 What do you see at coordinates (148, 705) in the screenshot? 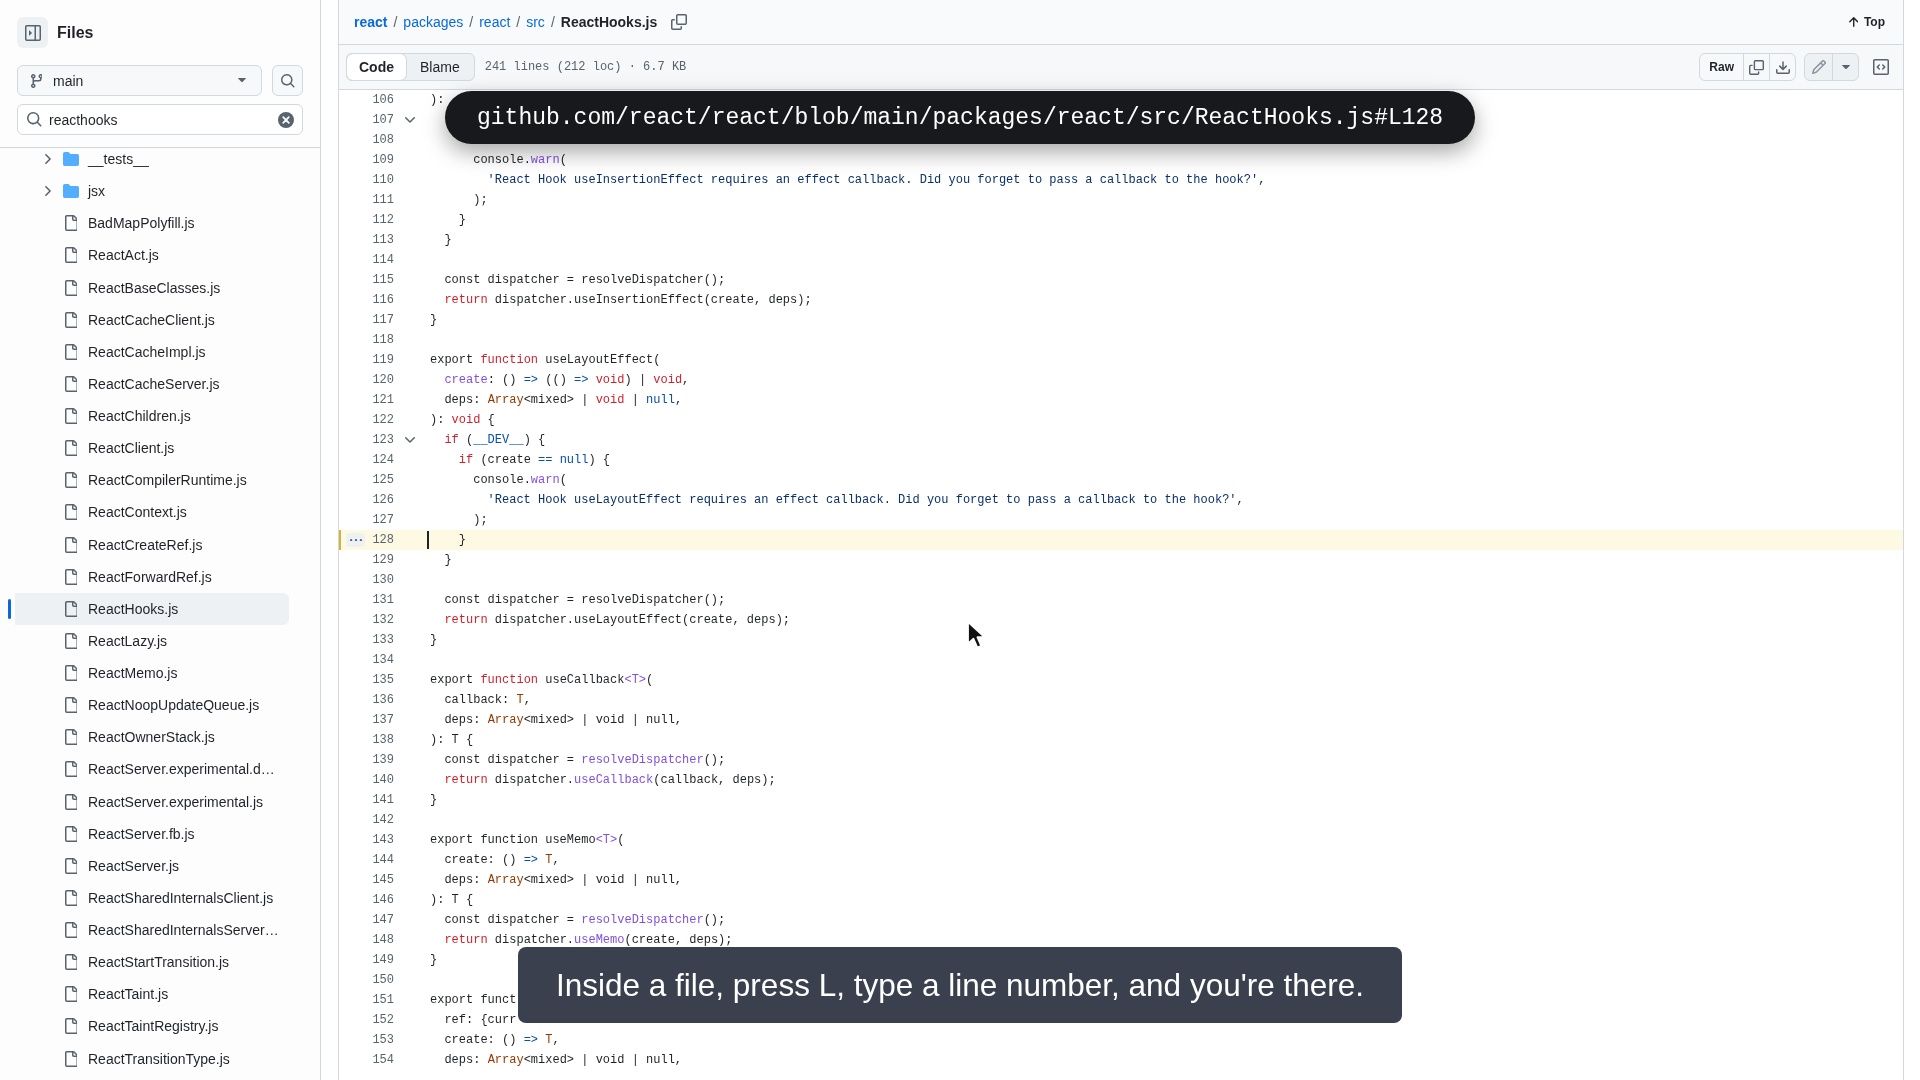
I see `file-tree-item: ReactNoopUpdateQueue.js` at bounding box center [148, 705].